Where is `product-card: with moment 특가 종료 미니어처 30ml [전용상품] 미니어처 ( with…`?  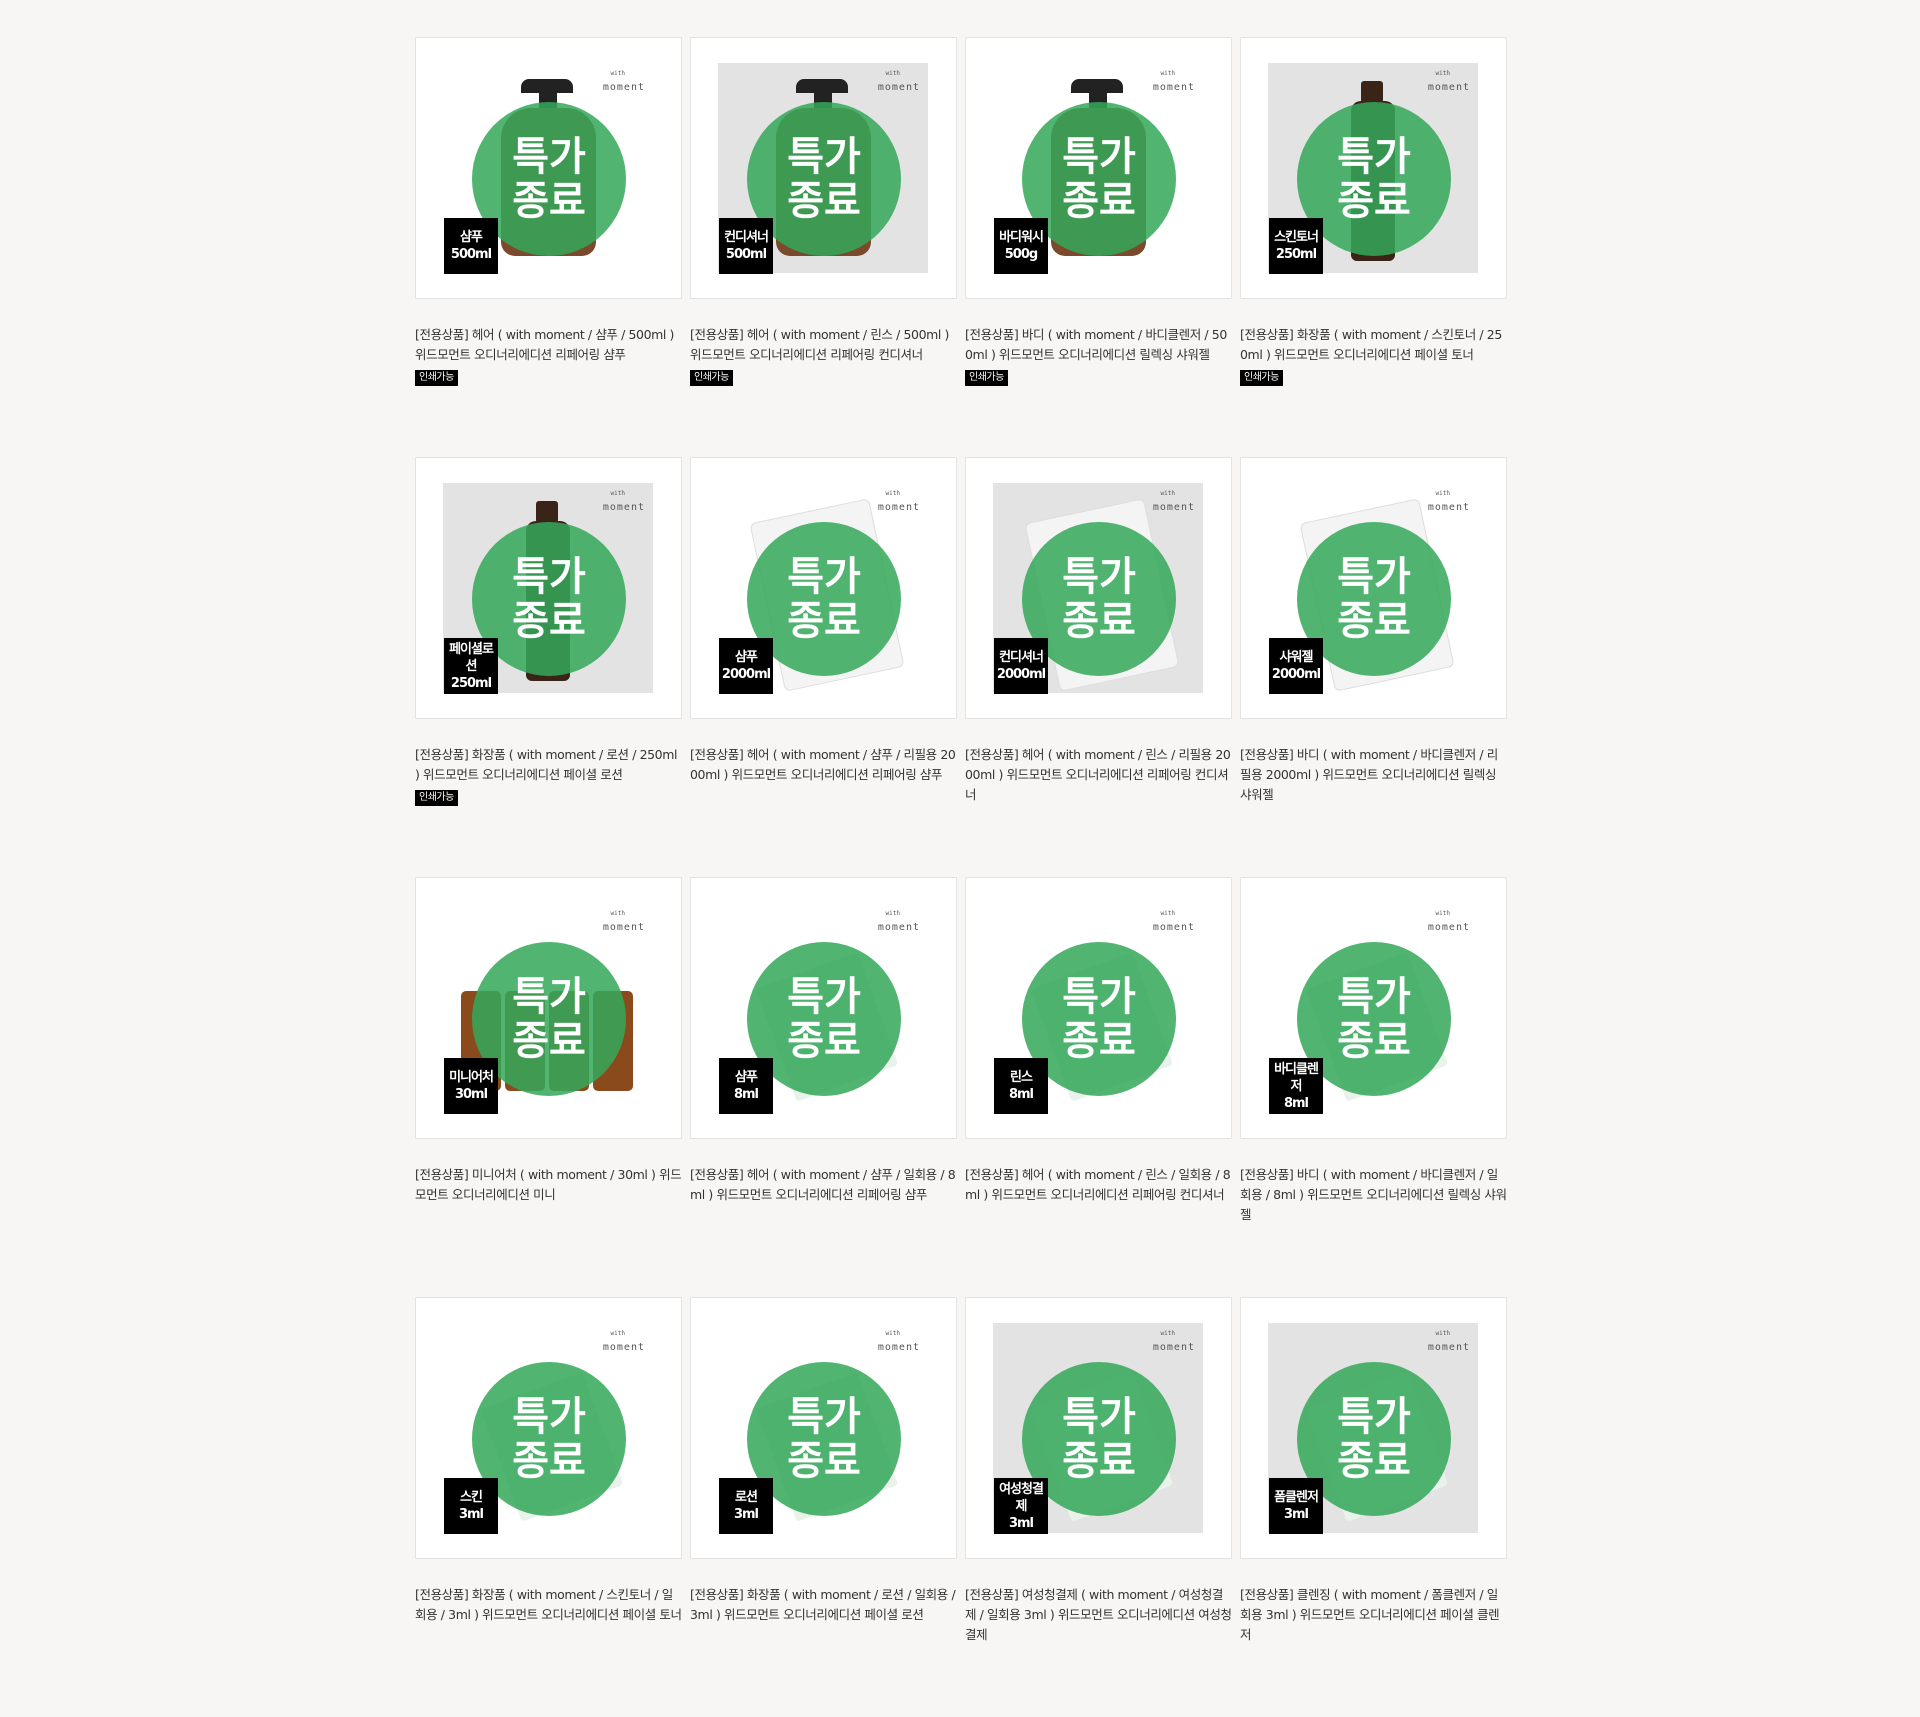 product-card: with moment 특가 종료 미니어처 30ml [전용상품] 미니어처 ( with… is located at coordinates (548, 1087).